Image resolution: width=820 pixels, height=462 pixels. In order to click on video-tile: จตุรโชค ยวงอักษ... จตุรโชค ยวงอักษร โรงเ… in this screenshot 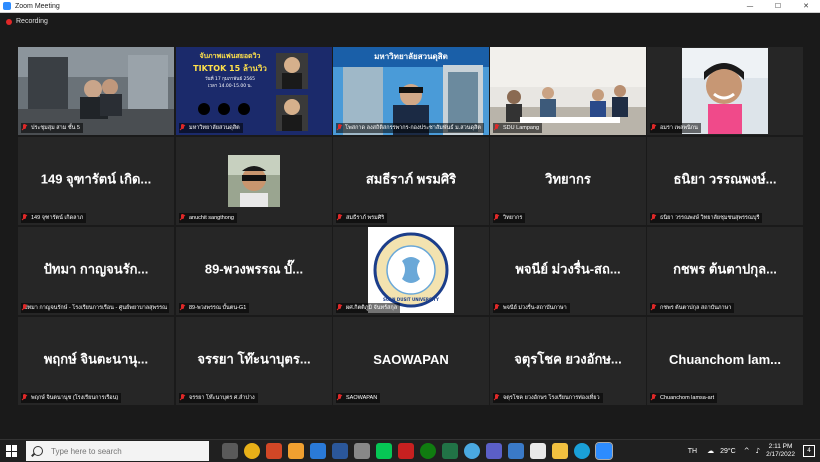, I will do `click(568, 361)`.